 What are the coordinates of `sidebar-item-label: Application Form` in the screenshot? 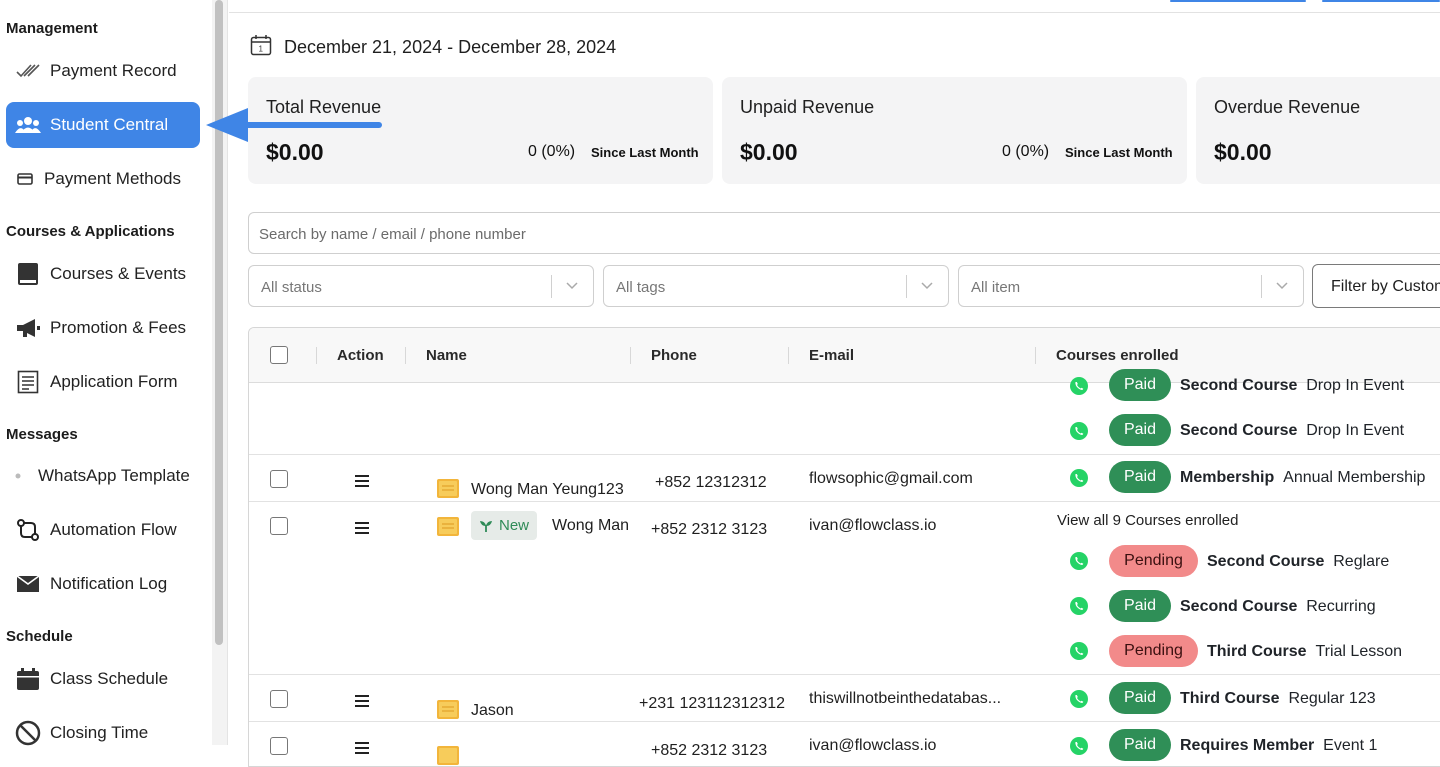 It's located at (114, 381).